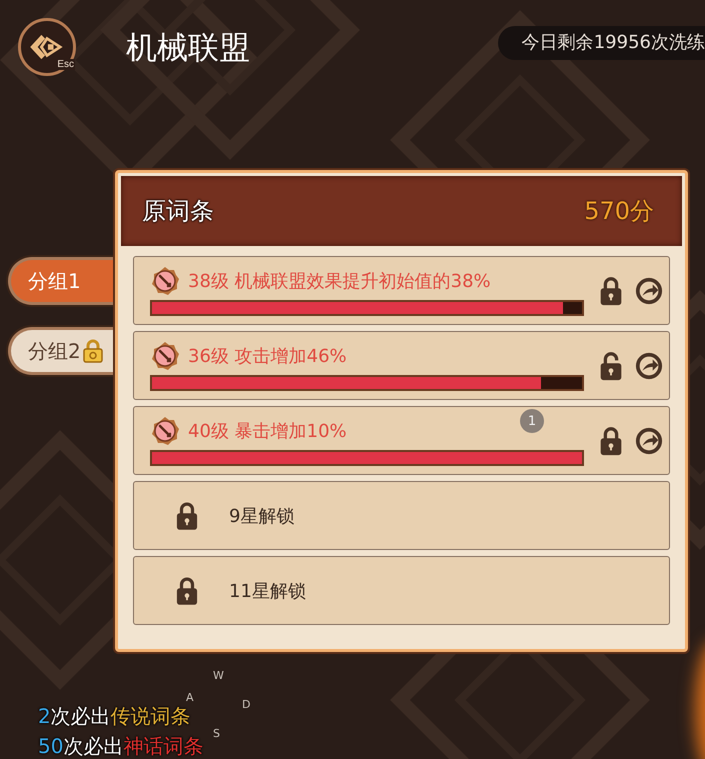 The height and width of the screenshot is (759, 705). What do you see at coordinates (611, 365) in the screenshot?
I see `open-padlock-icon` at bounding box center [611, 365].